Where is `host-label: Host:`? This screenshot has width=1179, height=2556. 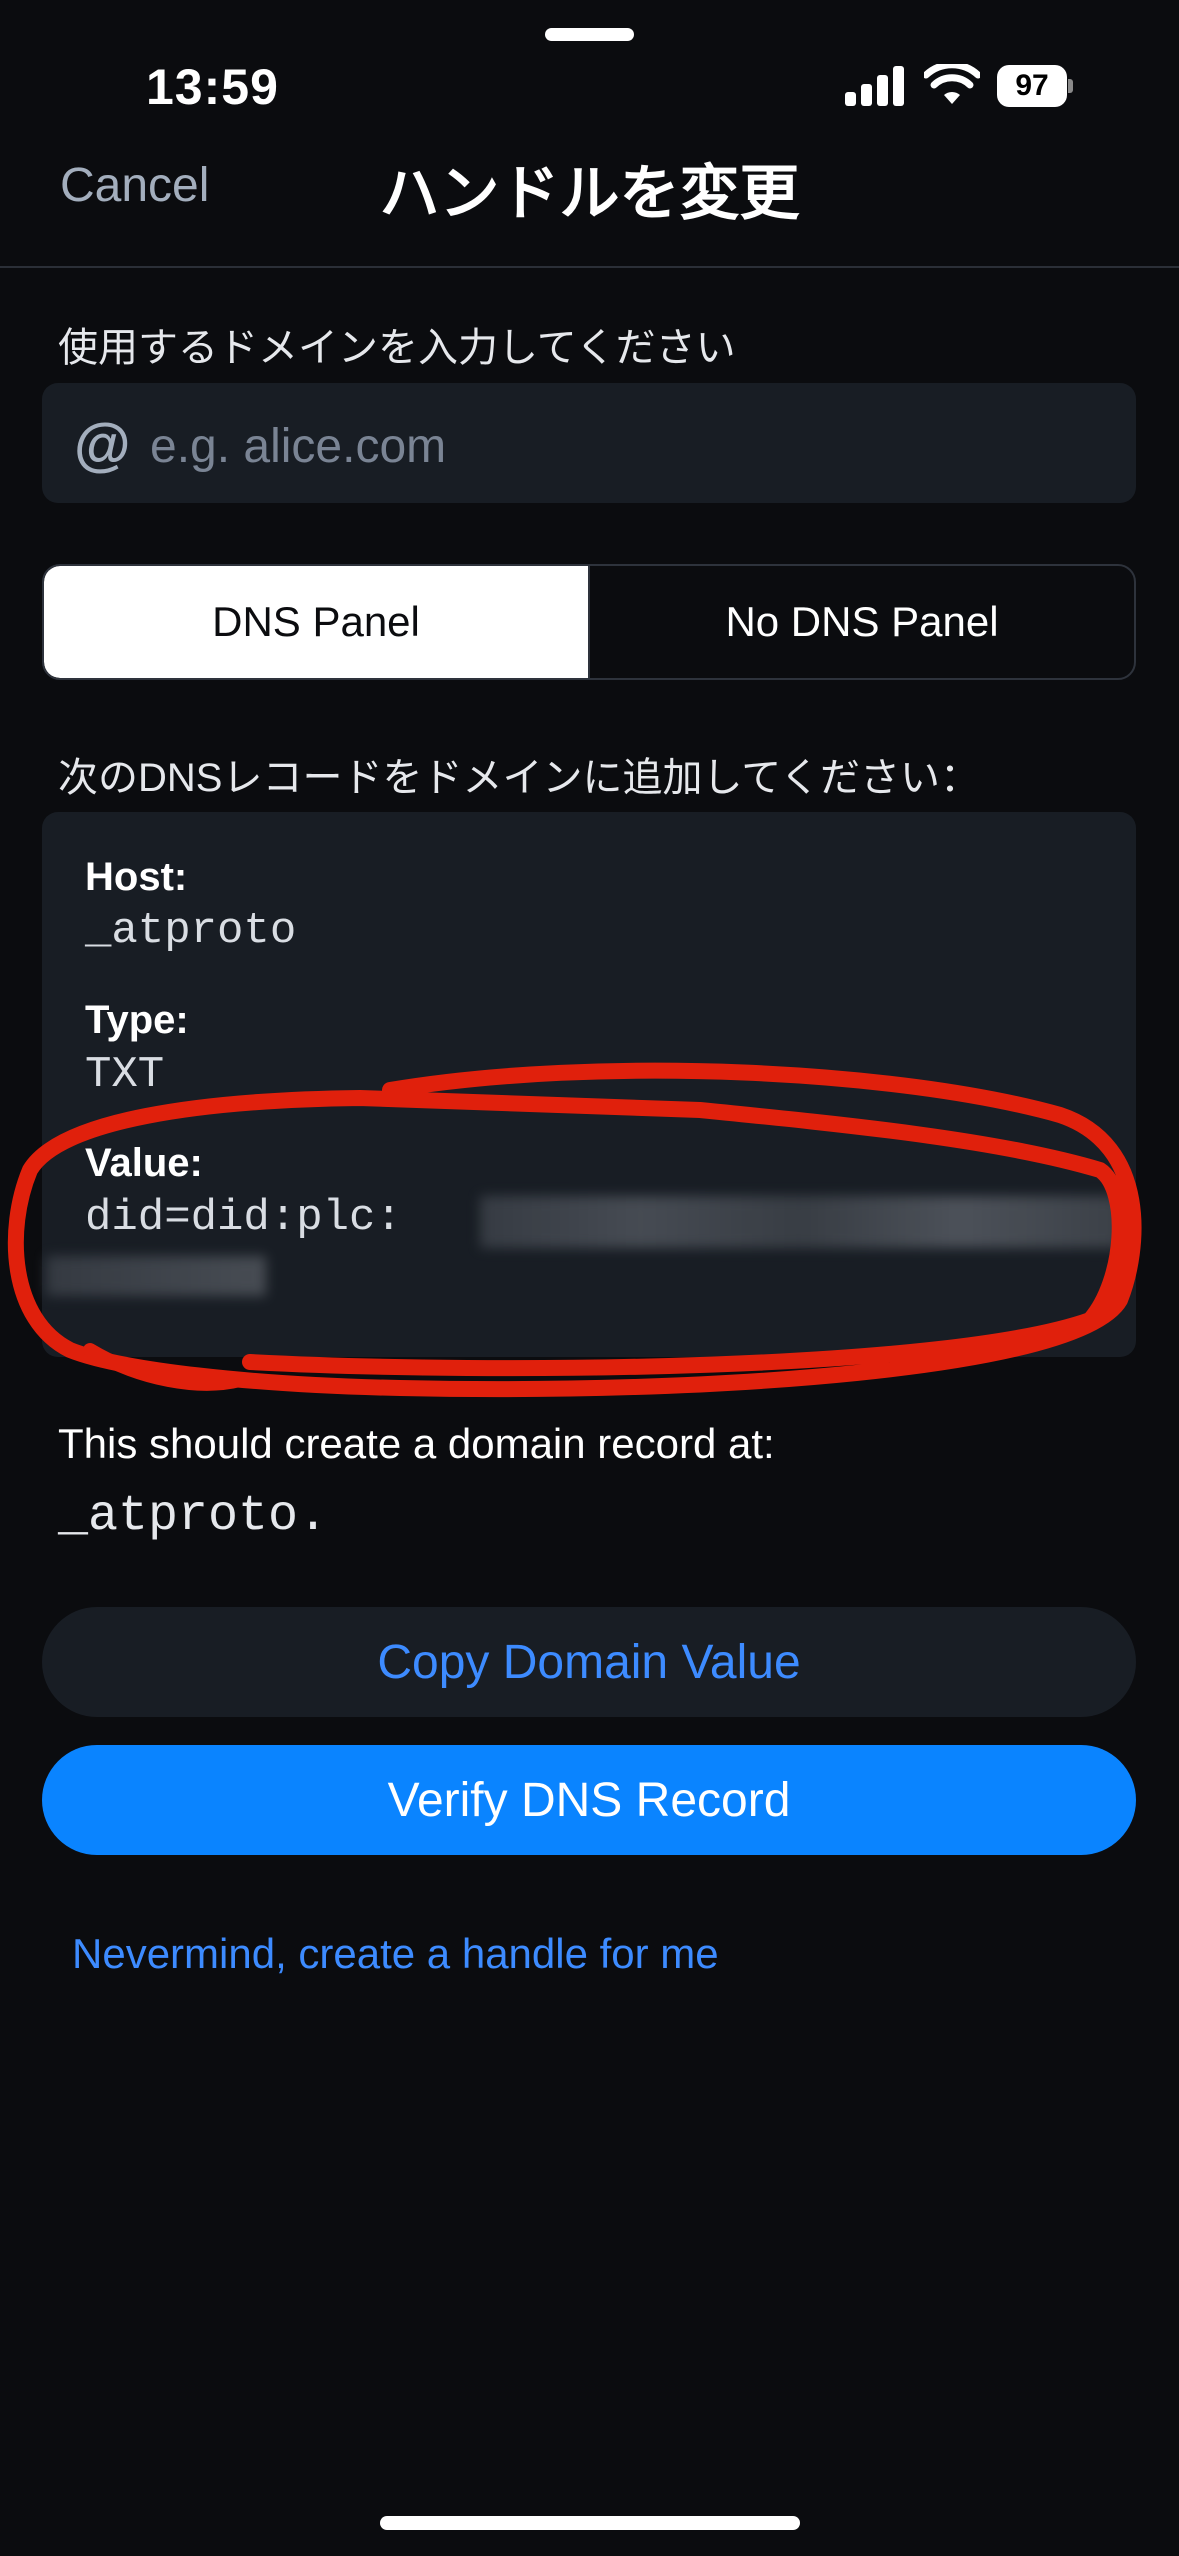
host-label: Host: is located at coordinates (136, 877).